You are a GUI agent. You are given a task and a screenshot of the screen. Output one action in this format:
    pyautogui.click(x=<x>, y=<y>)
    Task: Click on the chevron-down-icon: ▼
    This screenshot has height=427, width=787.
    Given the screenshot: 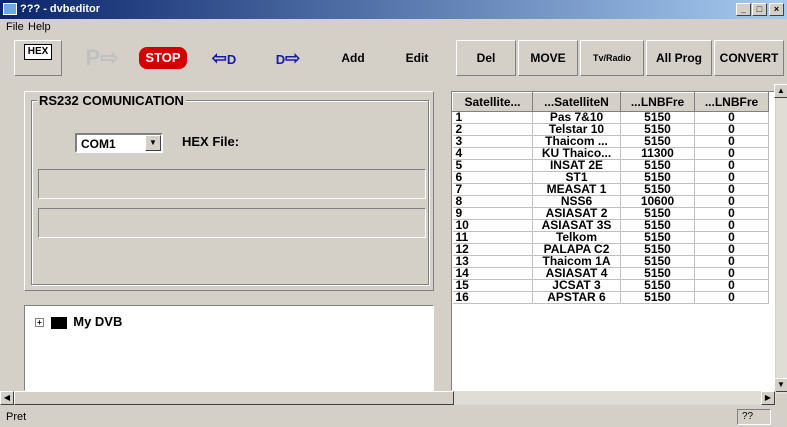 What is the action you would take?
    pyautogui.click(x=153, y=143)
    